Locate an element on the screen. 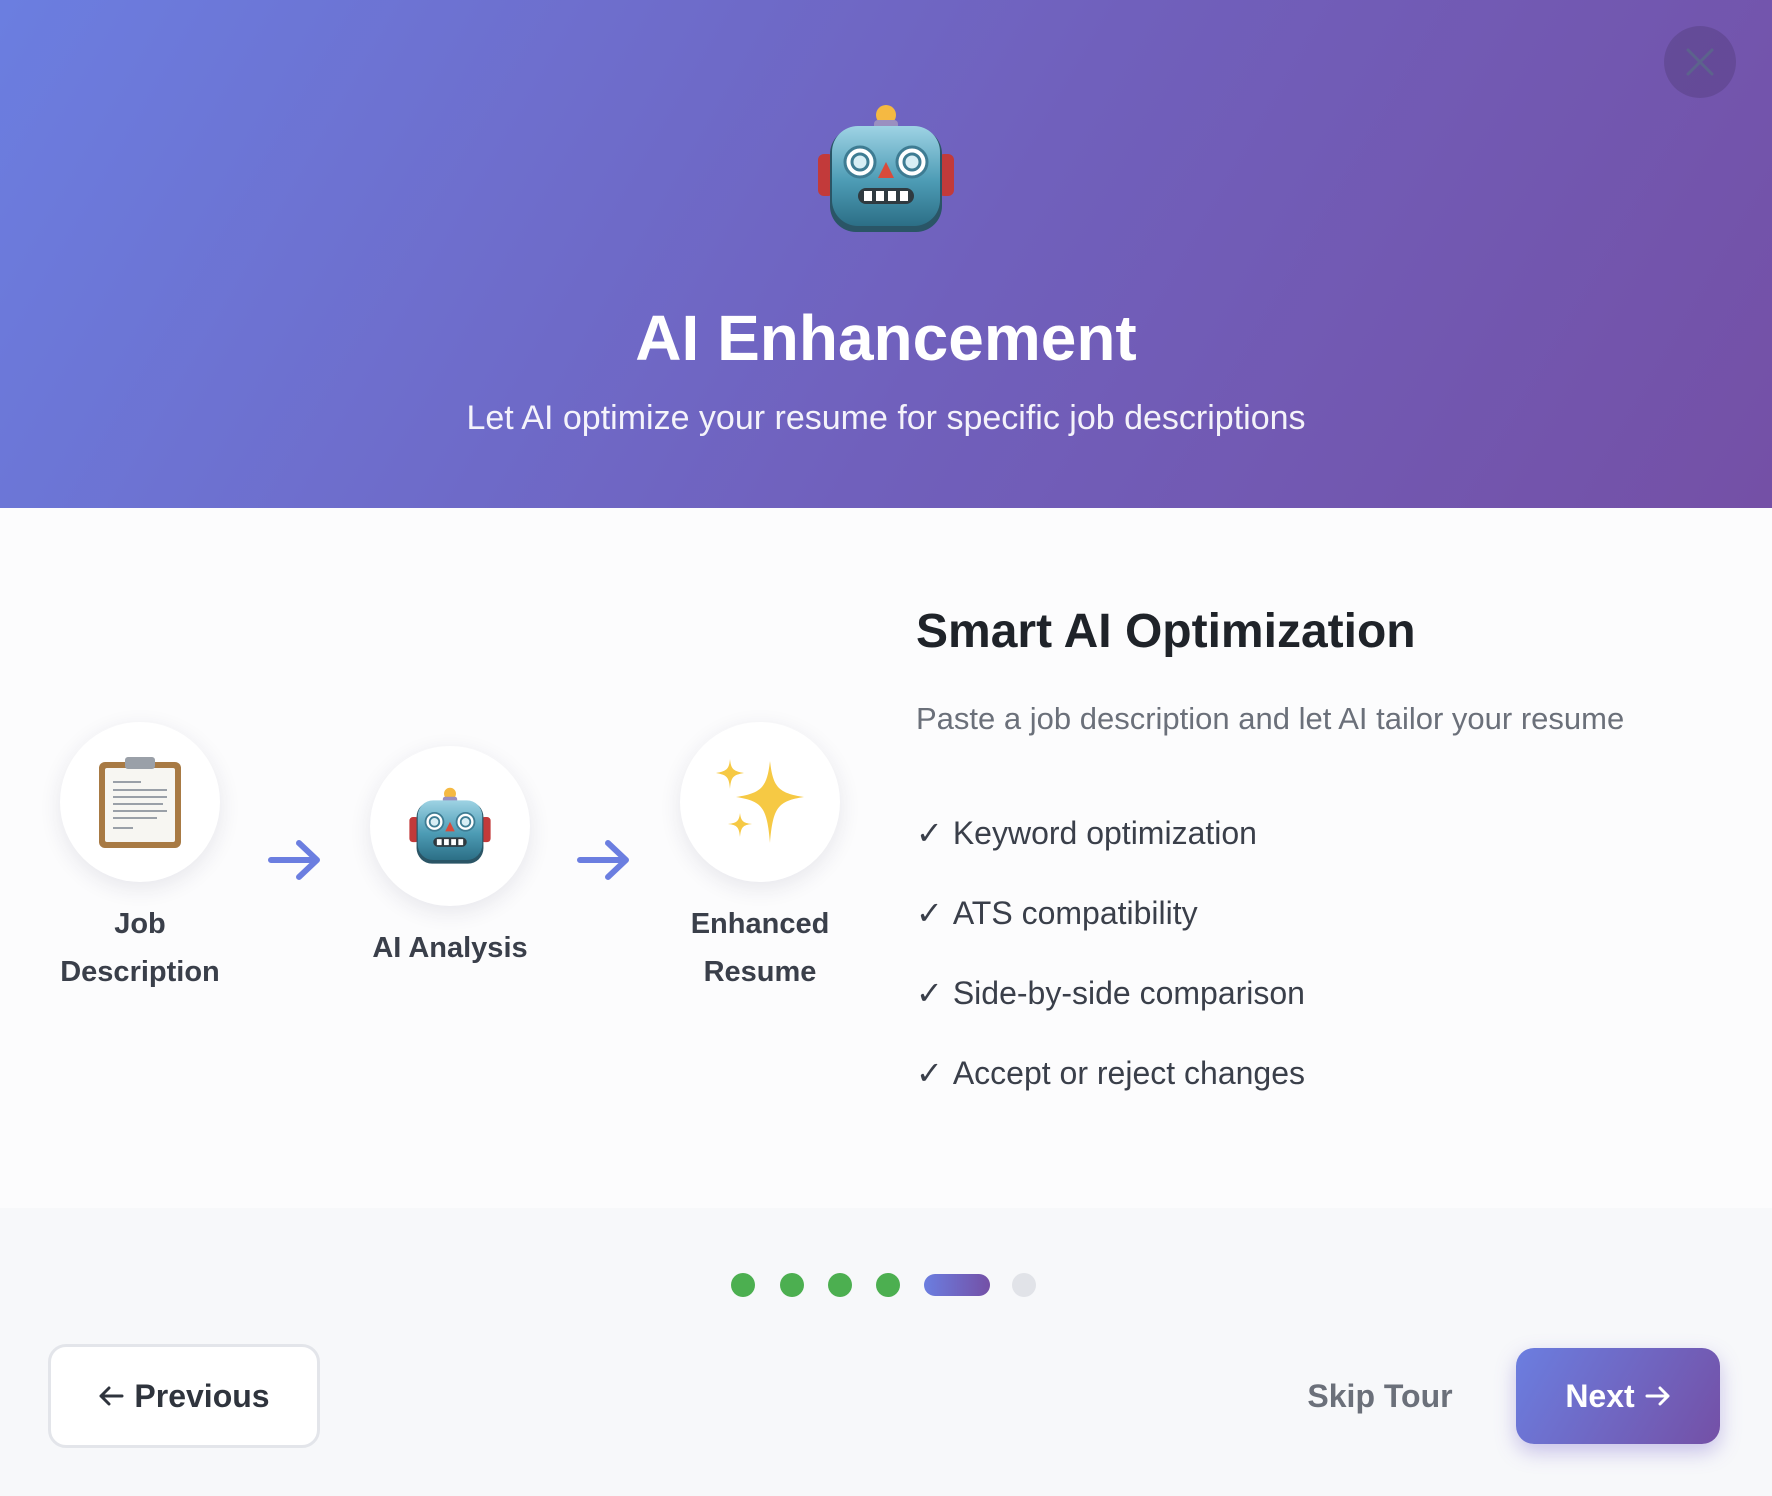  progress-dot-active is located at coordinates (957, 1285).